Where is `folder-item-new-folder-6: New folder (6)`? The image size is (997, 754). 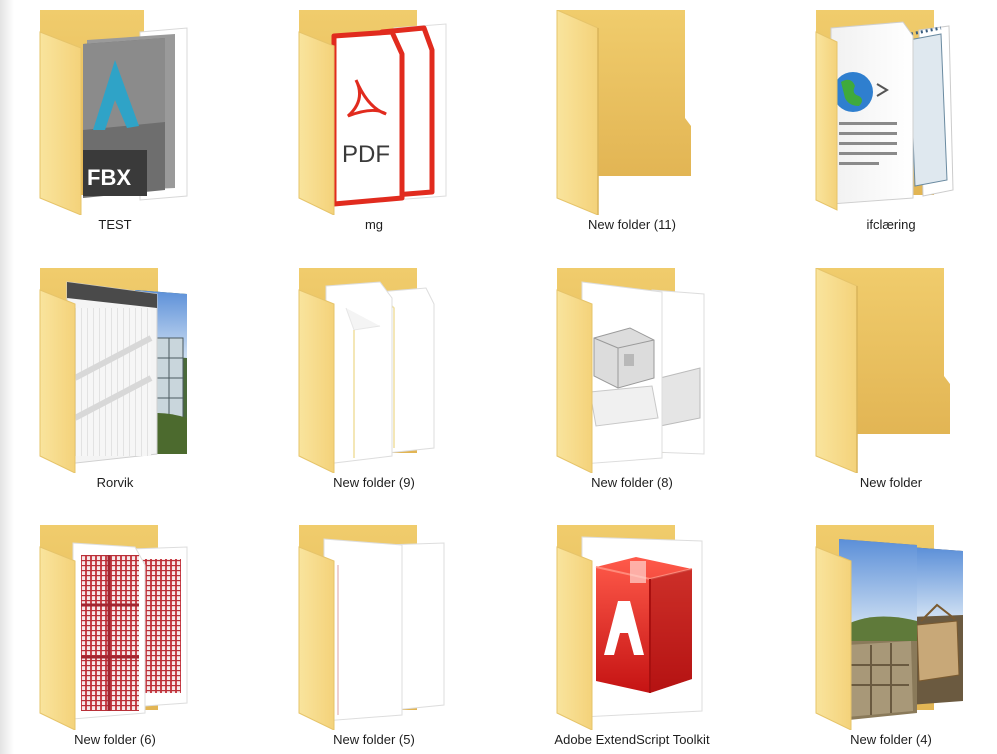
folder-item-new-folder-6: New folder (6) is located at coordinates (115, 639).